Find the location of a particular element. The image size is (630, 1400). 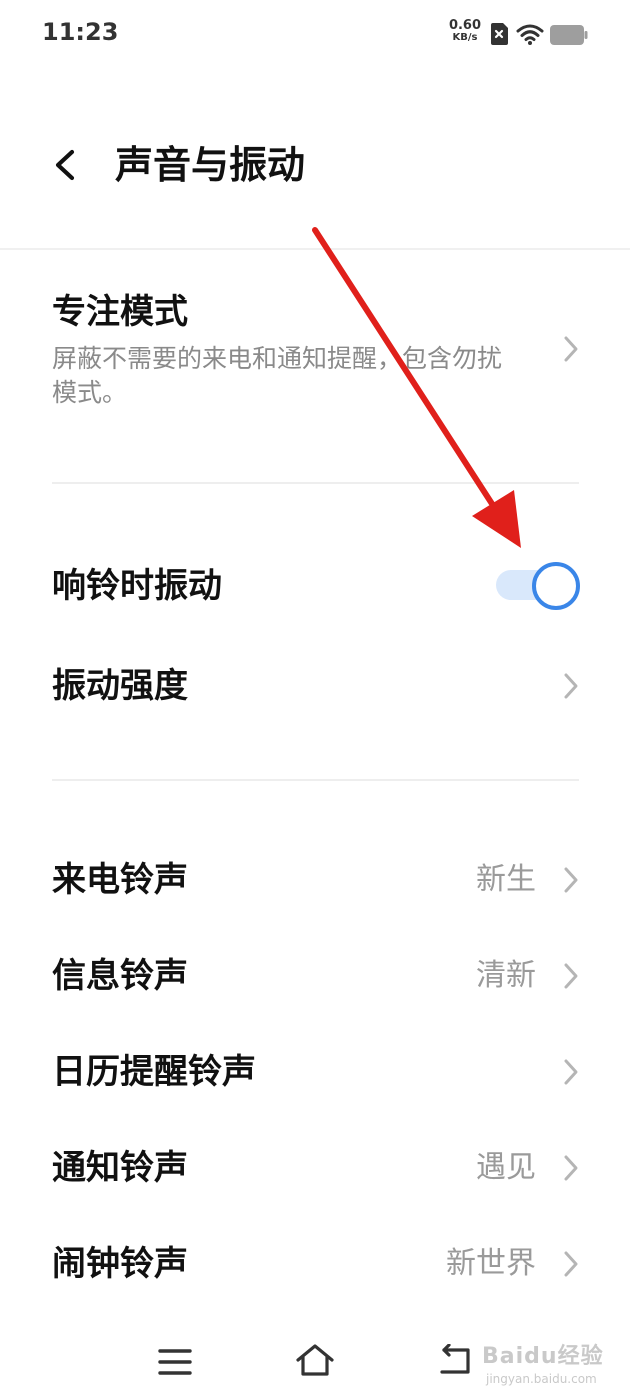

status-bar: 11:23 0.60 KB/s is located at coordinates (315, 35).